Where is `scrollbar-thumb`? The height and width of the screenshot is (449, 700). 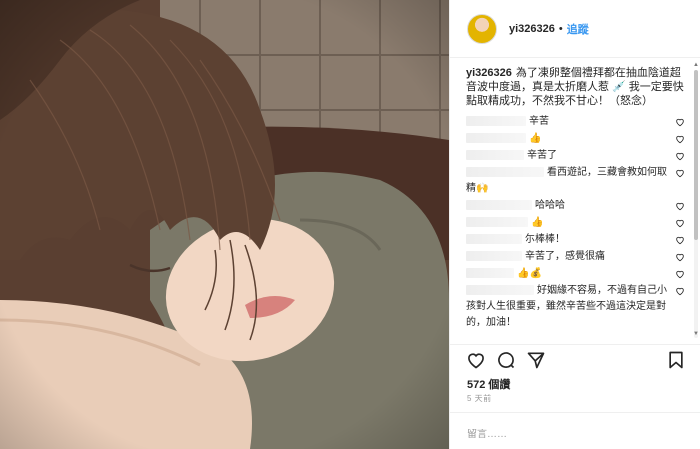 scrollbar-thumb is located at coordinates (696, 155).